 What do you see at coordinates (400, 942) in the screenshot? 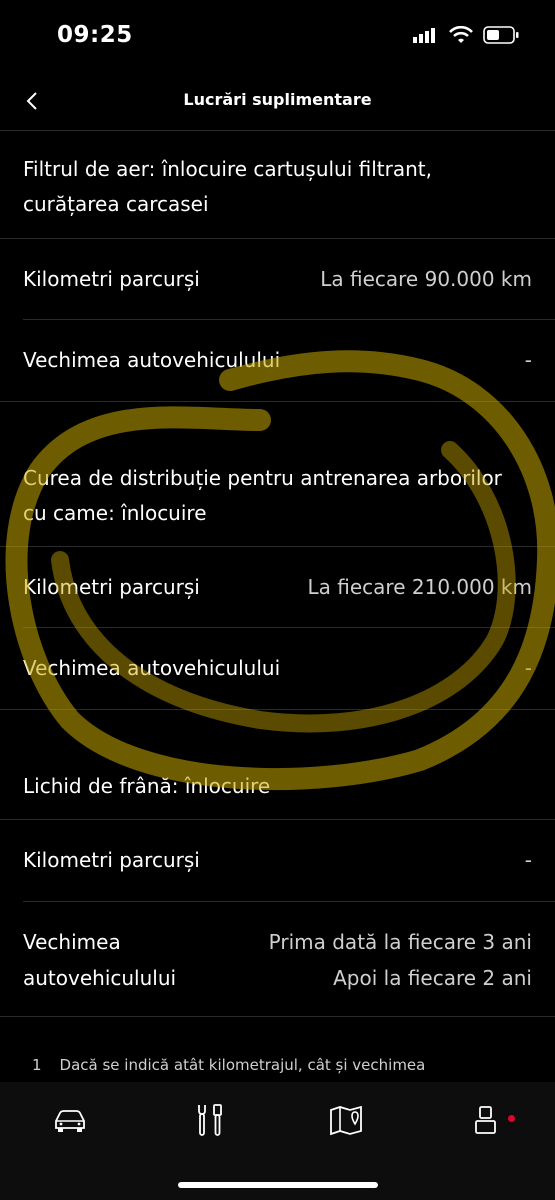
I see `row-value-line: Prima dată la fiecare 3 ani` at bounding box center [400, 942].